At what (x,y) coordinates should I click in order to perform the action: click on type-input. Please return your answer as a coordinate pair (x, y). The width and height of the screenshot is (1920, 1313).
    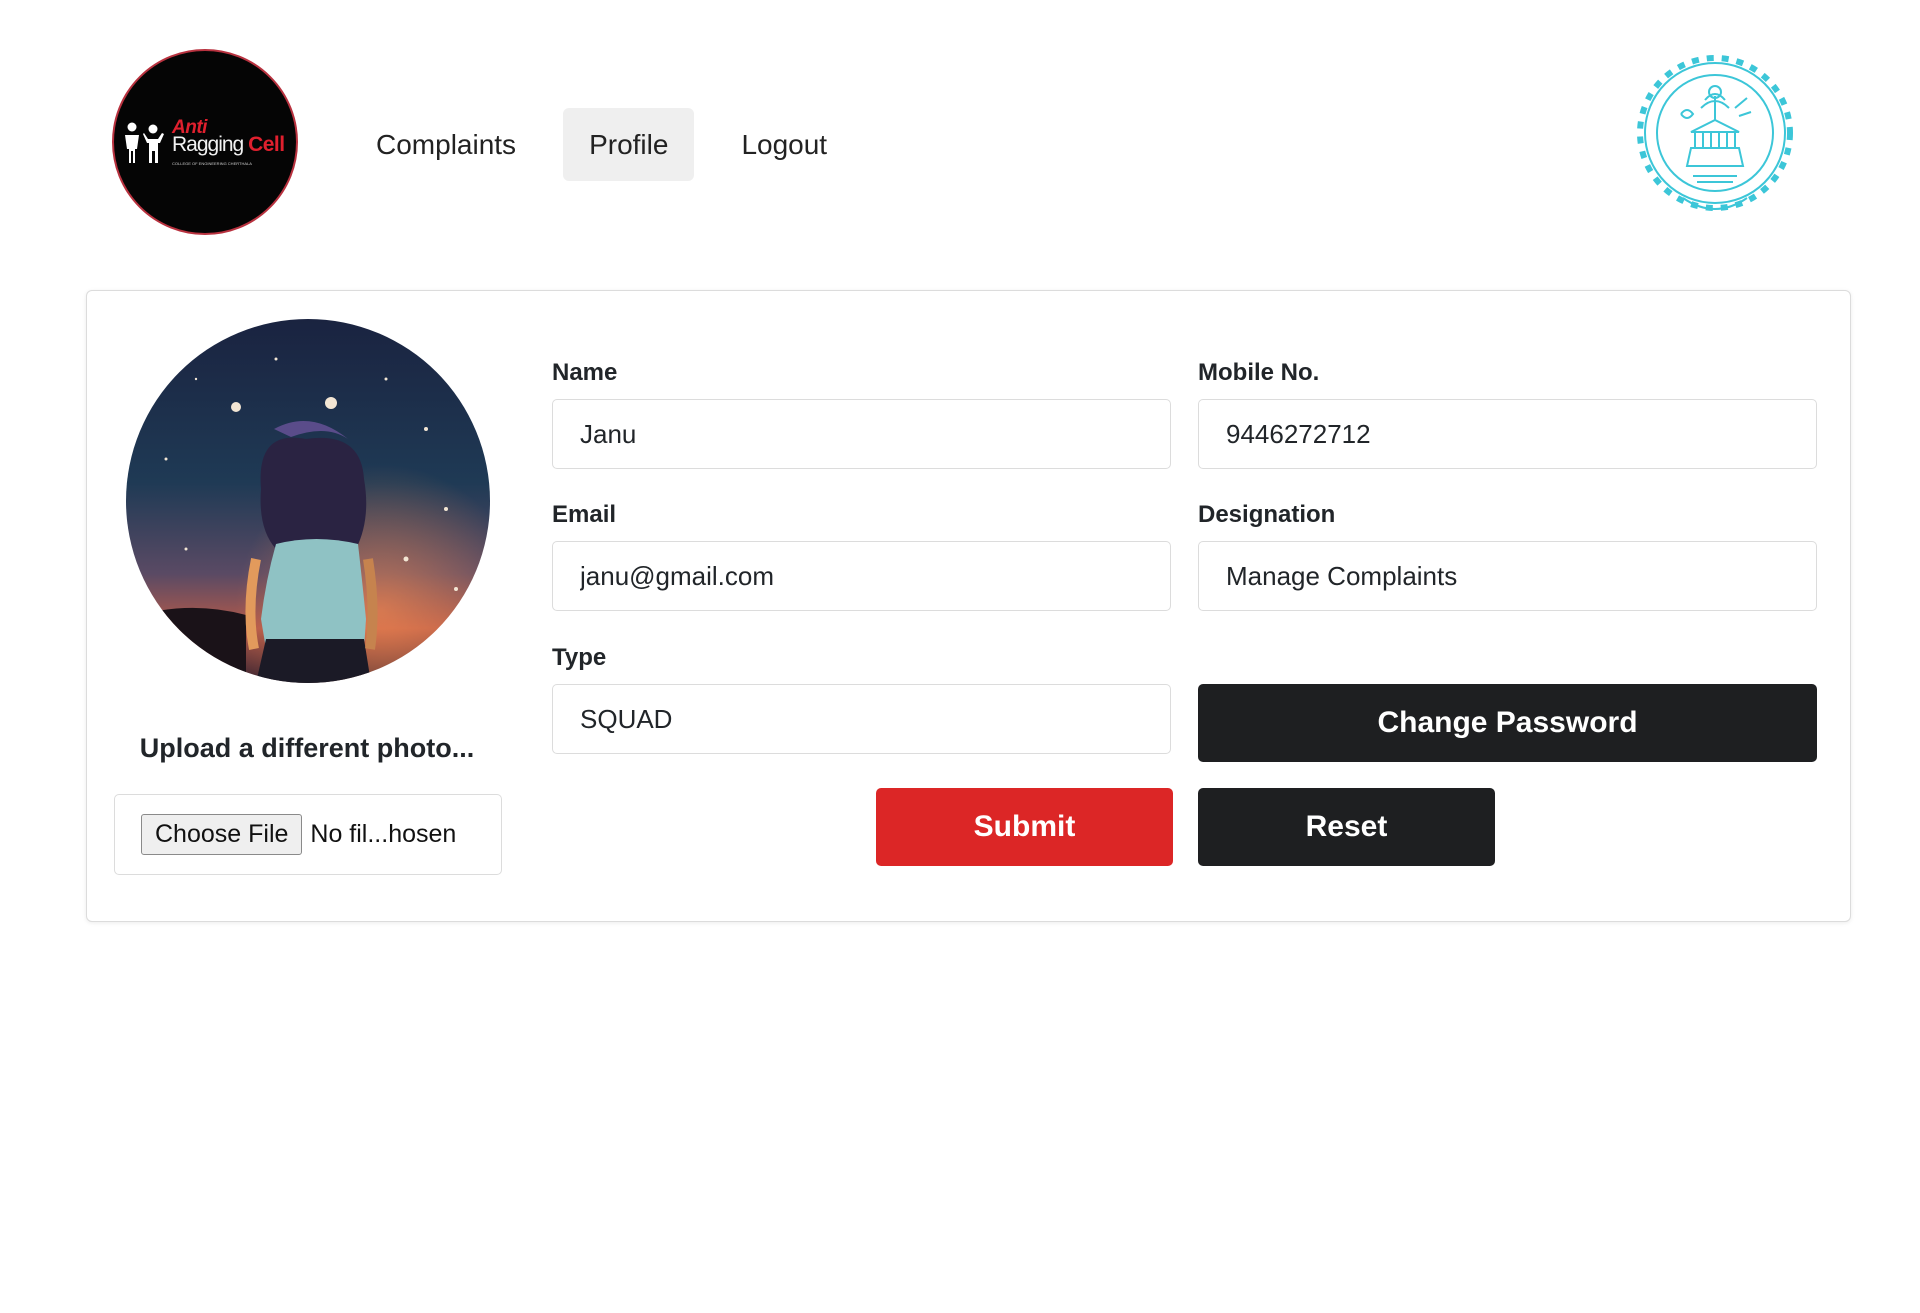
    Looking at the image, I should click on (861, 719).